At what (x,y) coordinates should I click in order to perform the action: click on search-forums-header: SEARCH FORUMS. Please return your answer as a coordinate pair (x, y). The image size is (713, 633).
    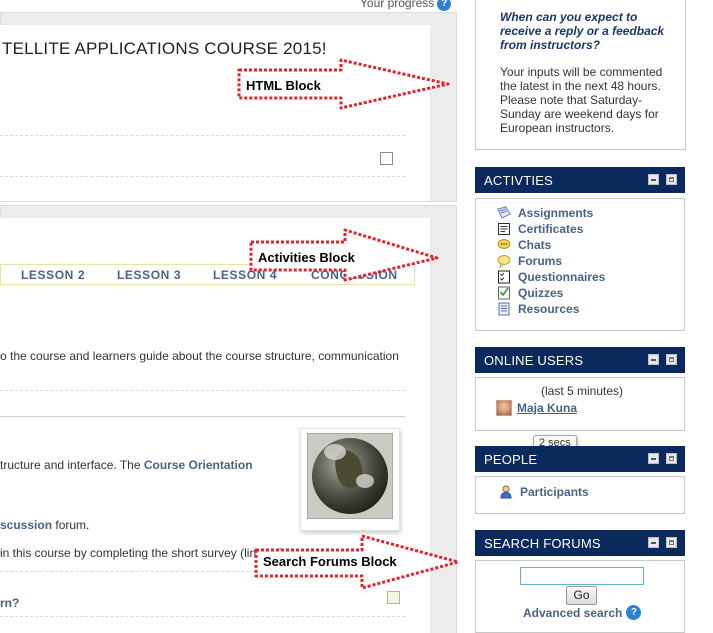
    Looking at the image, I should click on (580, 543).